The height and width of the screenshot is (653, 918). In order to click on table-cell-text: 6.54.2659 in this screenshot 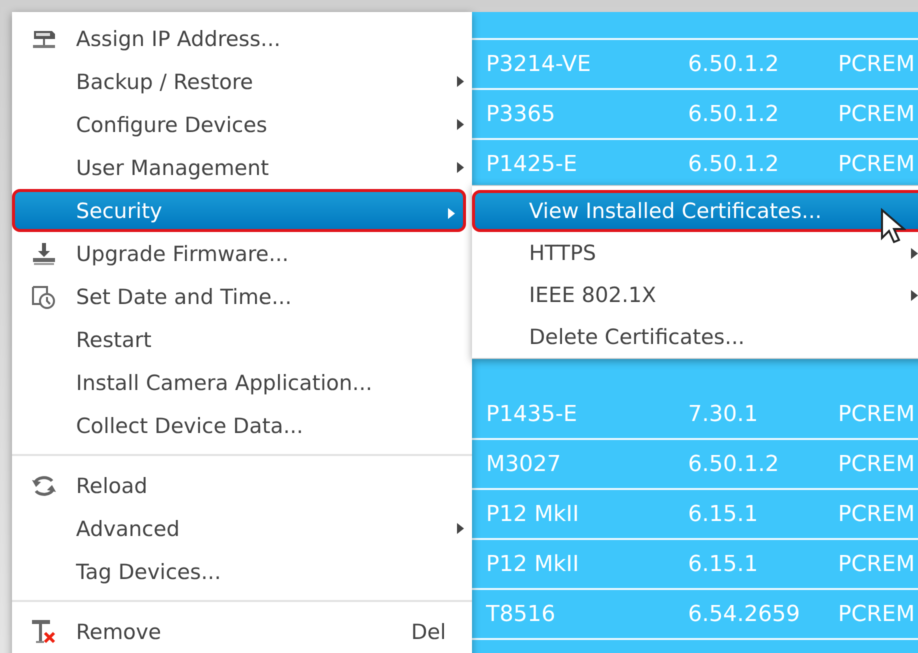, I will do `click(744, 614)`.